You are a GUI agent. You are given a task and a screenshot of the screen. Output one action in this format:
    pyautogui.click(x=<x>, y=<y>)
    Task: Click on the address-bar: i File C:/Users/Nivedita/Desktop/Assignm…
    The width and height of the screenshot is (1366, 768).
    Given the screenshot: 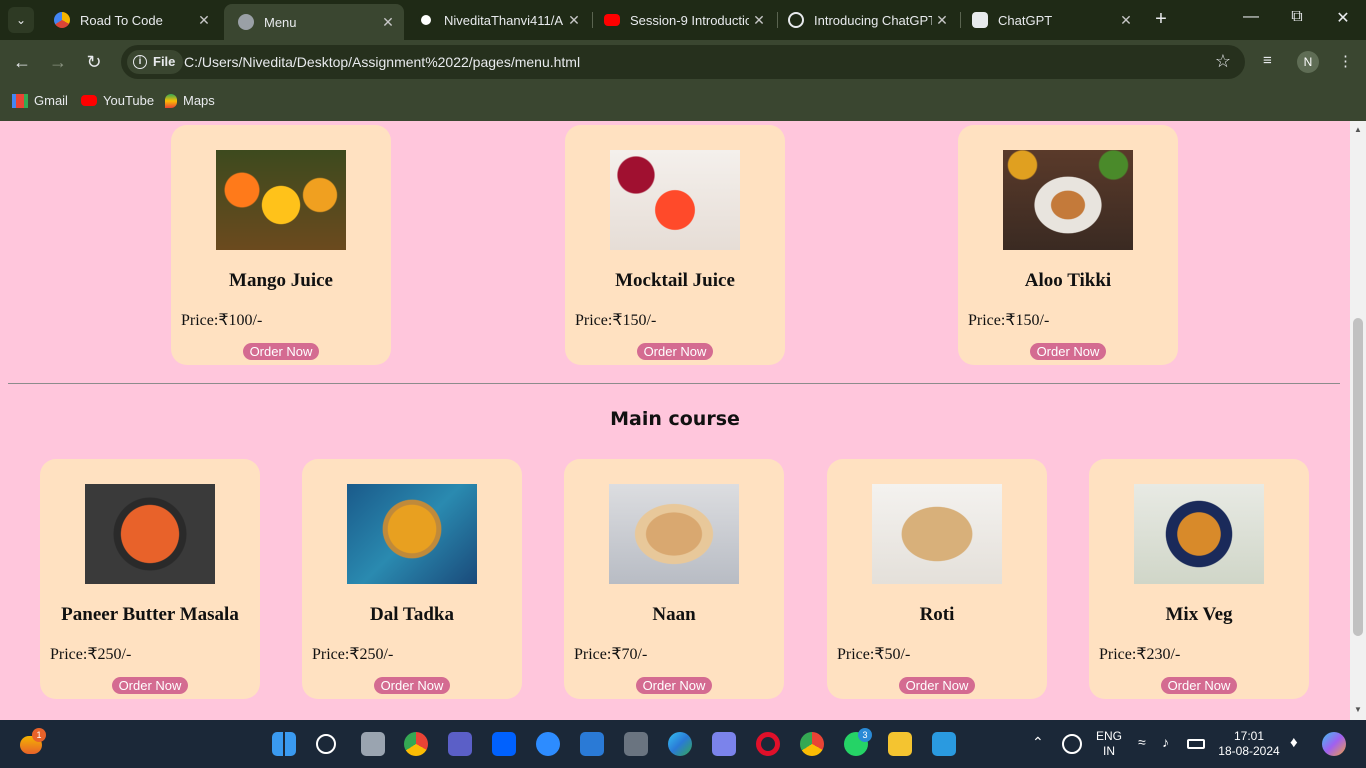 What is the action you would take?
    pyautogui.click(x=683, y=62)
    